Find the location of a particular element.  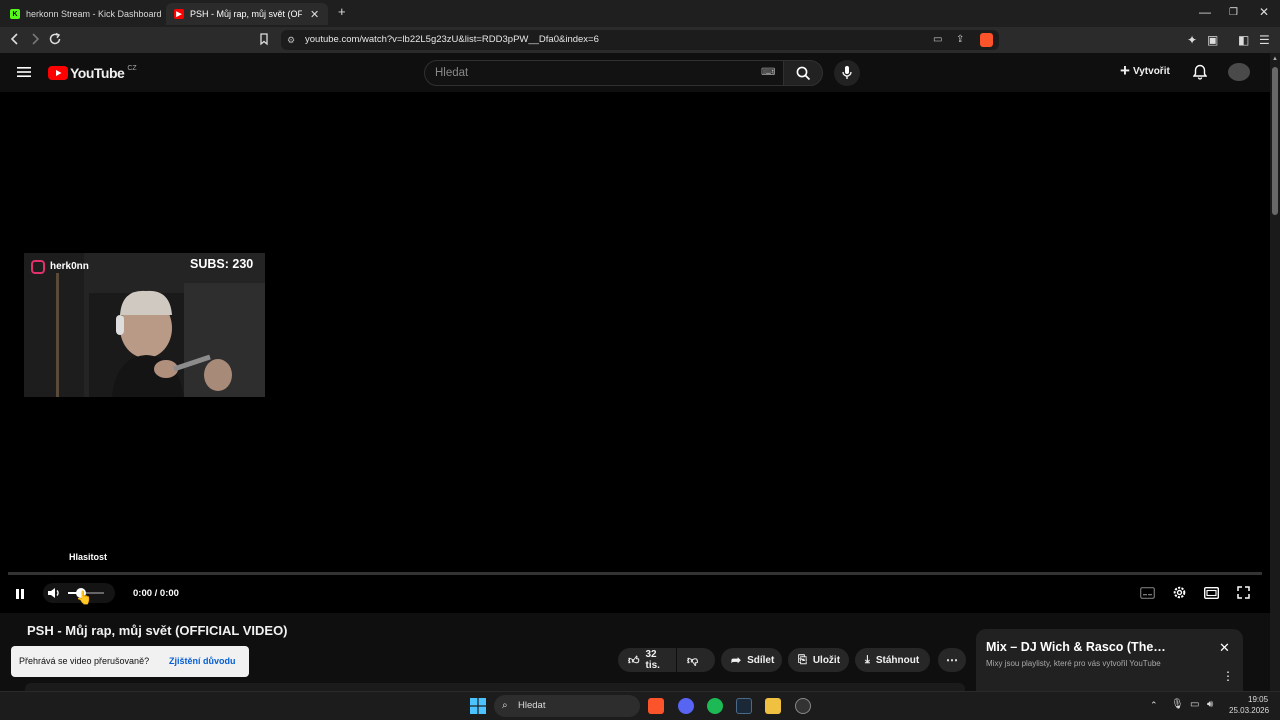

download-button: ⤓ Stáhnout is located at coordinates (892, 660).